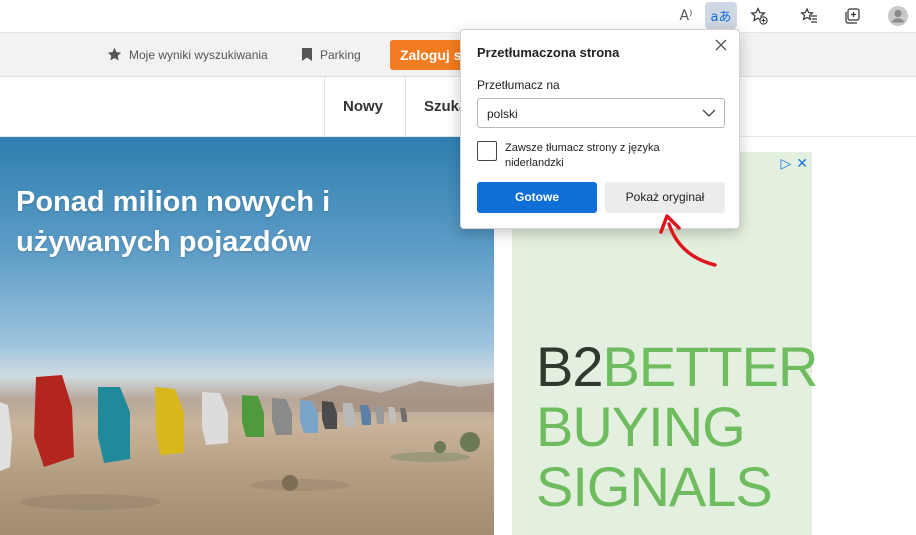 This screenshot has height=535, width=916. Describe the element at coordinates (458, 16) in the screenshot. I see `browser-toolbar: A⁾ aあ` at that location.